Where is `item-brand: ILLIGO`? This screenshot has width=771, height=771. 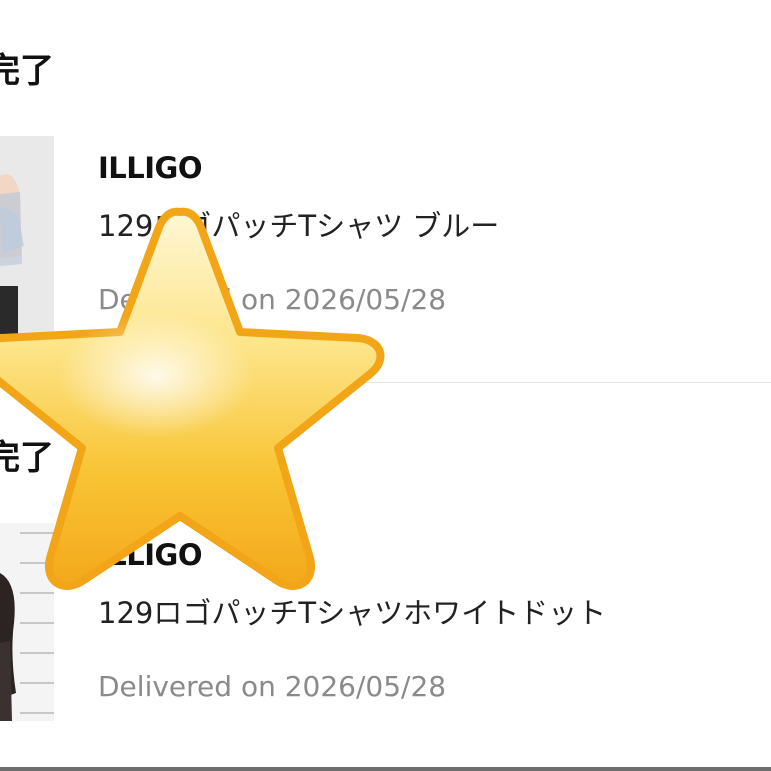 item-brand: ILLIGO is located at coordinates (150, 168).